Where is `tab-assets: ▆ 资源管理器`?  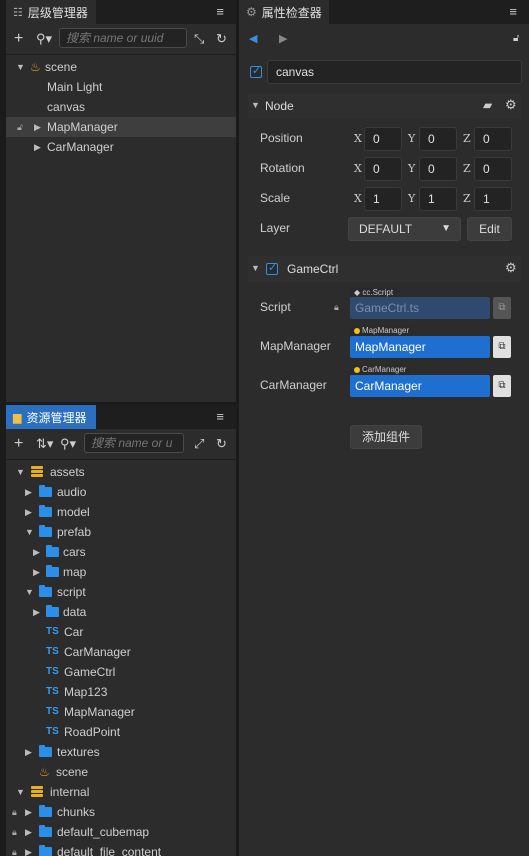
tab-assets: ▆ 资源管理器 is located at coordinates (51, 417).